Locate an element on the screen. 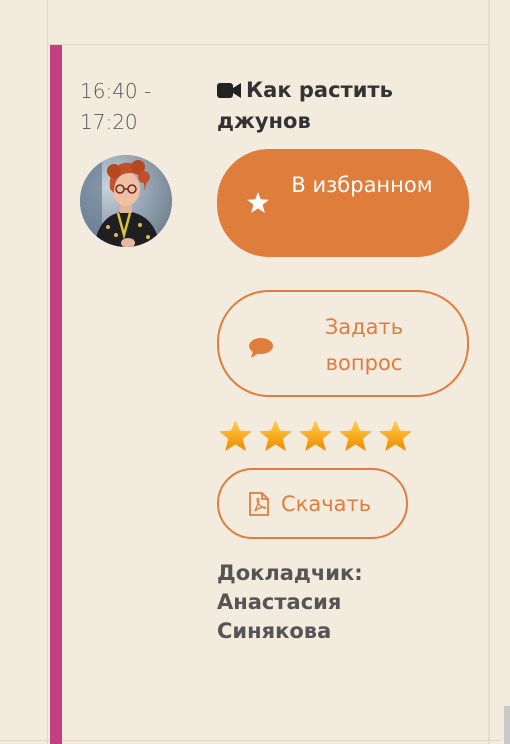 Image resolution: width=510 pixels, height=744 pixels. scrollbar-thumb is located at coordinates (507, 725).